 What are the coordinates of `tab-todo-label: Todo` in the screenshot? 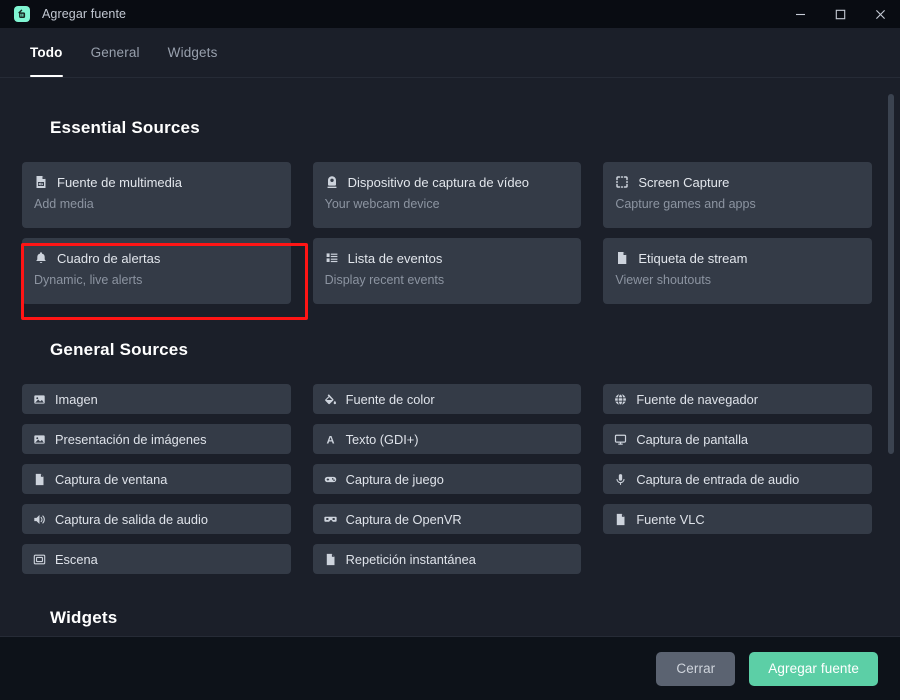 It's located at (46, 52).